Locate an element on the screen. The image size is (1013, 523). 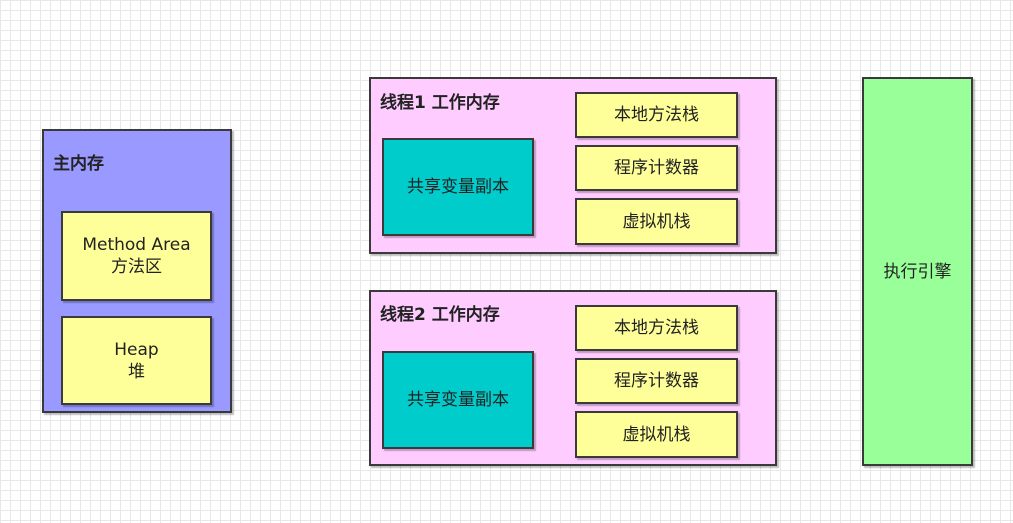
thread2-shared-copy-label: 共享变量副本 is located at coordinates (458, 400).